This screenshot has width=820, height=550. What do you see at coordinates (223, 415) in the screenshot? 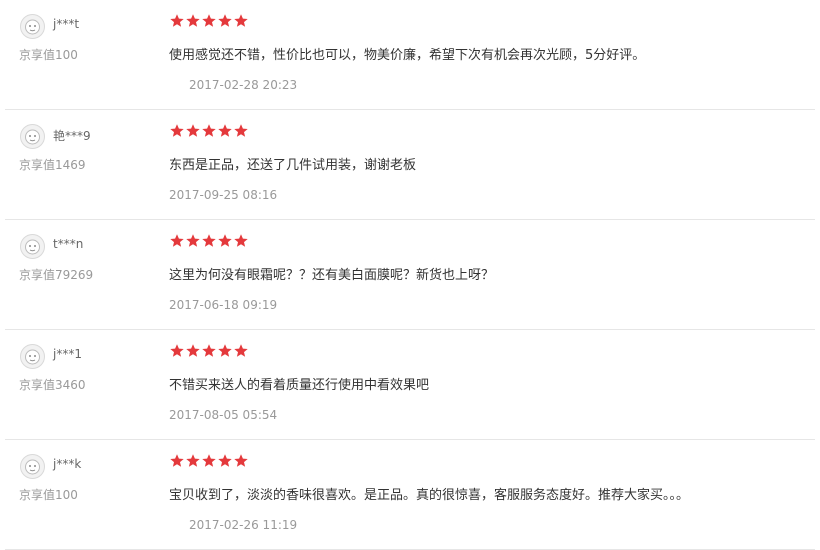
I see `review-time: 2017-08-05 05:54` at bounding box center [223, 415].